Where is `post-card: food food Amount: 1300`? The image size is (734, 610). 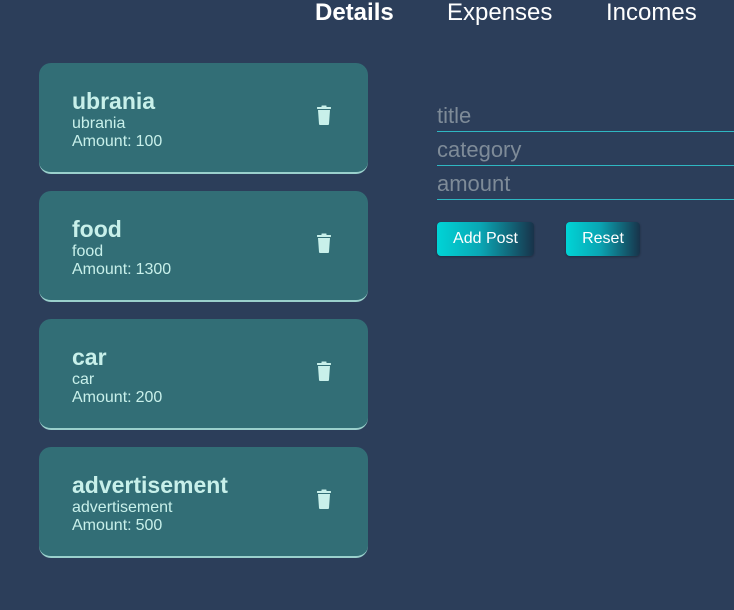
post-card: food food Amount: 1300 is located at coordinates (203, 246).